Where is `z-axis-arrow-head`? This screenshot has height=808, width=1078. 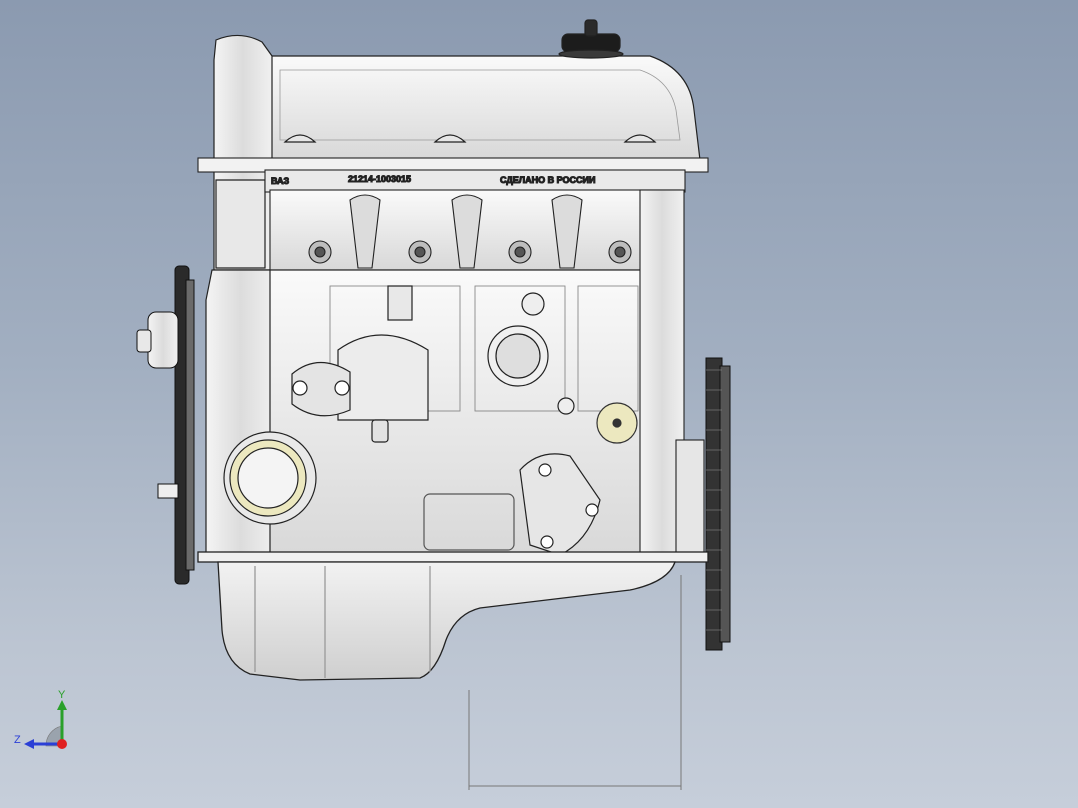
z-axis-arrow-head is located at coordinates (29, 744).